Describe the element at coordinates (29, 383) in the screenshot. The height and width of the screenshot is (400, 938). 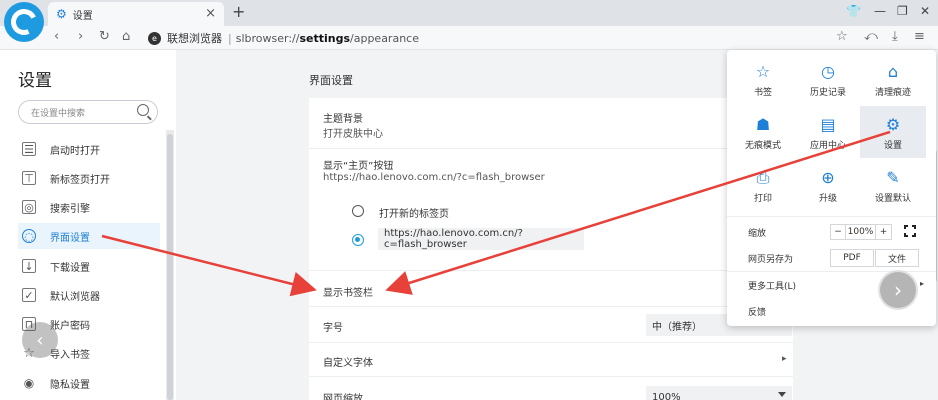
I see `eye-icon: ◉` at that location.